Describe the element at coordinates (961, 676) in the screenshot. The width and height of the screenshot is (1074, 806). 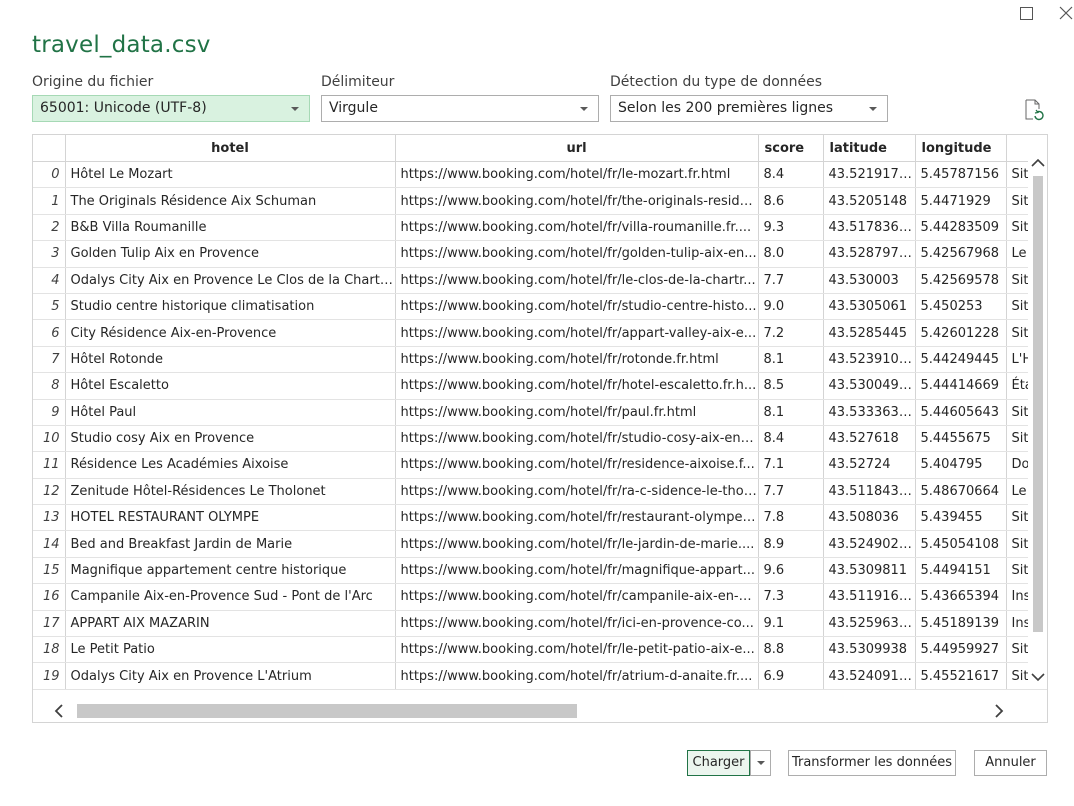
I see `longitude-cell: 5.45521617` at that location.